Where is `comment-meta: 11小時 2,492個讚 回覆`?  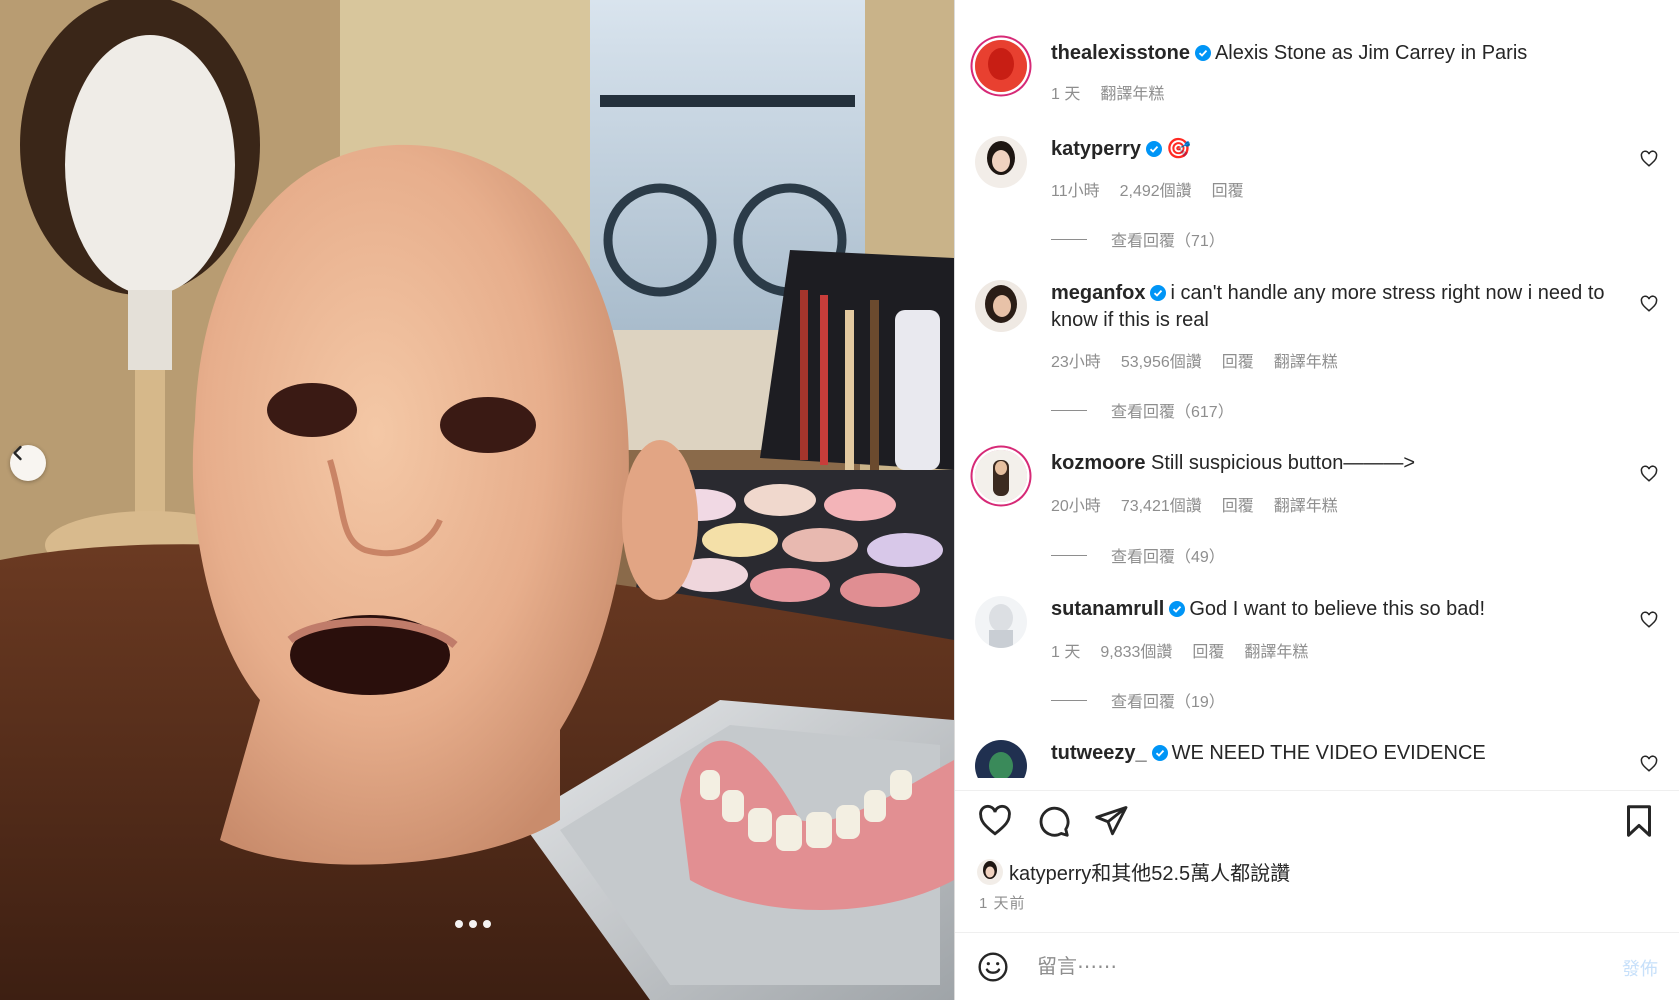
comment-meta: 11小時 2,492個讚 回覆 is located at coordinates (1147, 189).